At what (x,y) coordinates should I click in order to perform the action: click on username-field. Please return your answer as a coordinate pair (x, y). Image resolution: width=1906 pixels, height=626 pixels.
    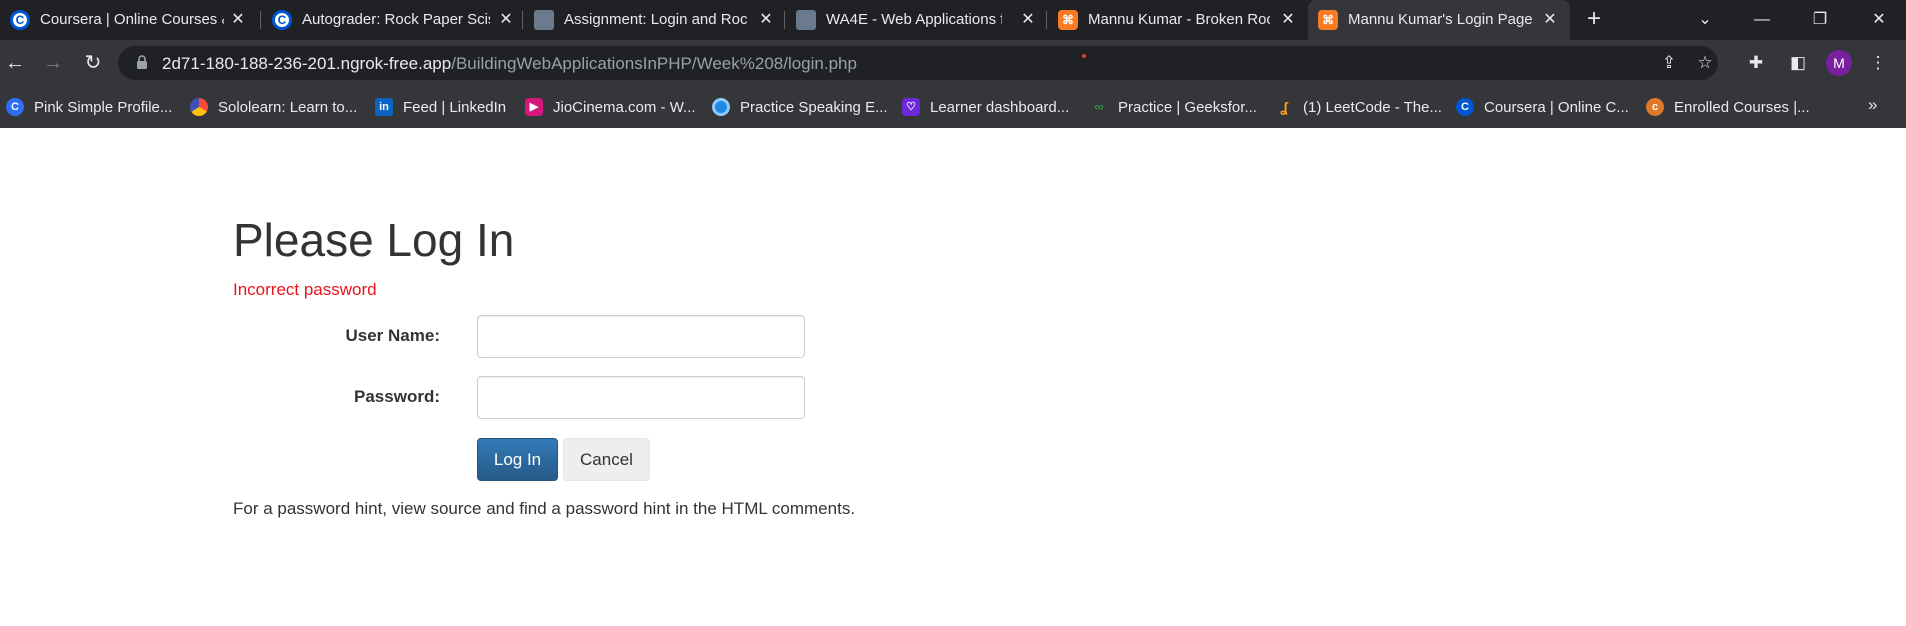
    Looking at the image, I should click on (641, 336).